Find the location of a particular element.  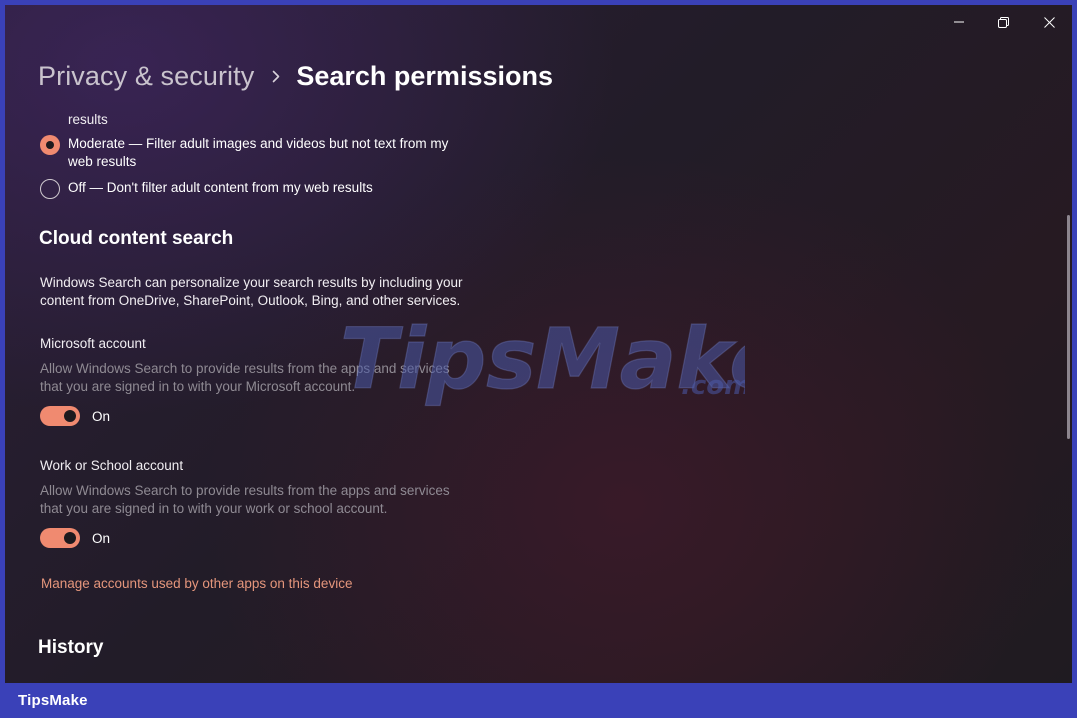

work-account-toggle-label: On is located at coordinates (101, 538).